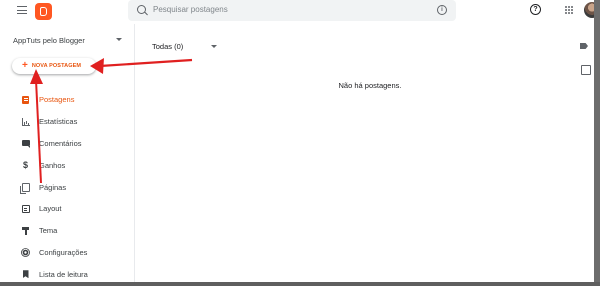 The image size is (600, 286). What do you see at coordinates (292, 10) in the screenshot?
I see `search-bar: Pesquisar postagens i` at bounding box center [292, 10].